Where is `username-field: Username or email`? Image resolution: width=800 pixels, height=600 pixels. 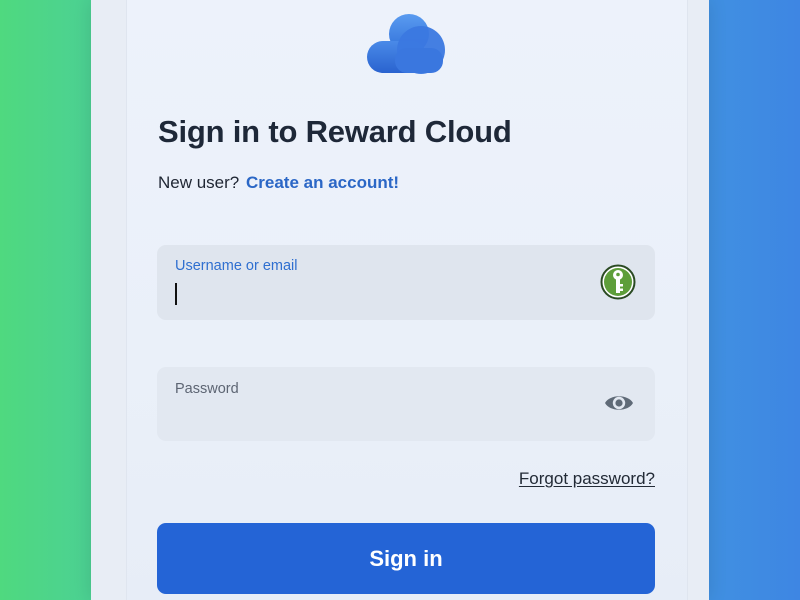
username-field: Username or email is located at coordinates (406, 282).